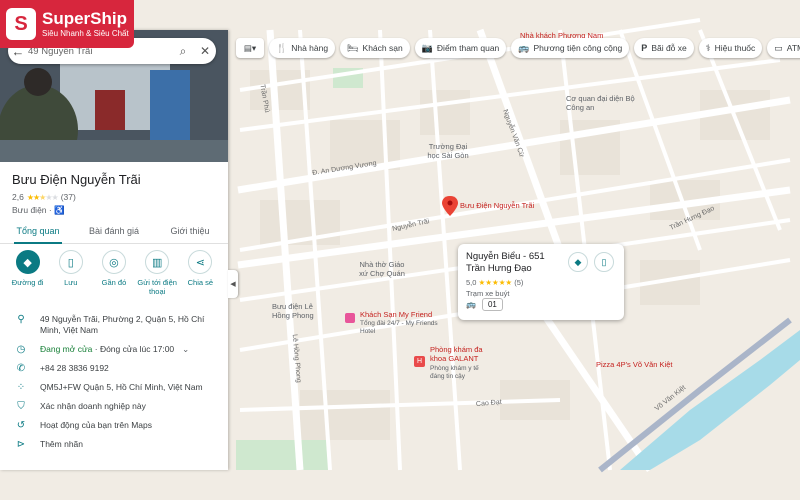 This screenshot has height=500, width=800. I want to click on place-tabs: Tổng quan Bài đánh giá Giới thiệu, so click(114, 233).